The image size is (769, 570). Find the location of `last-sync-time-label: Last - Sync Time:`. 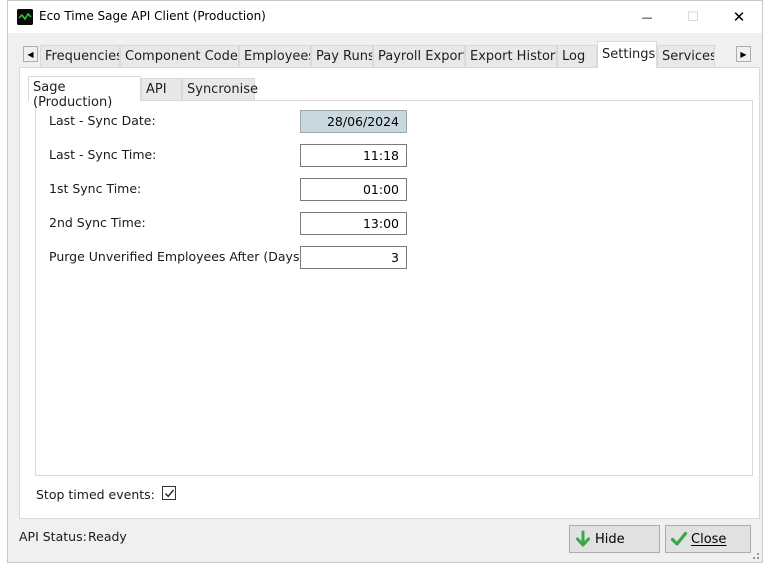

last-sync-time-label: Last - Sync Time: is located at coordinates (103, 154).